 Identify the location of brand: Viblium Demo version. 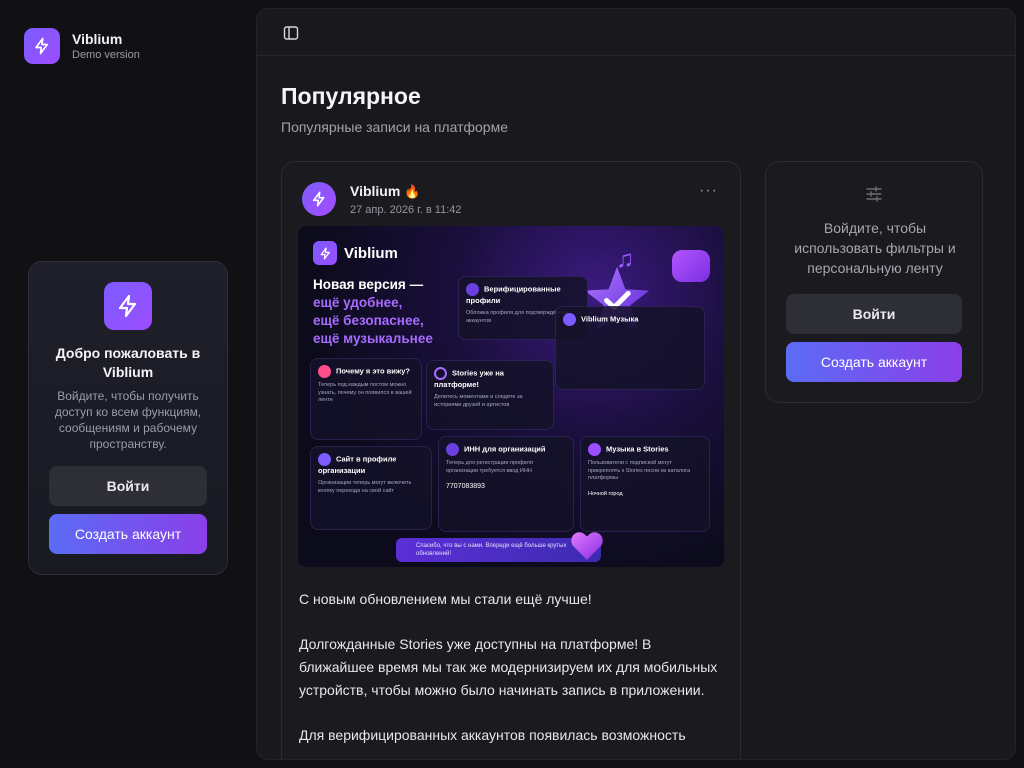
(82, 46).